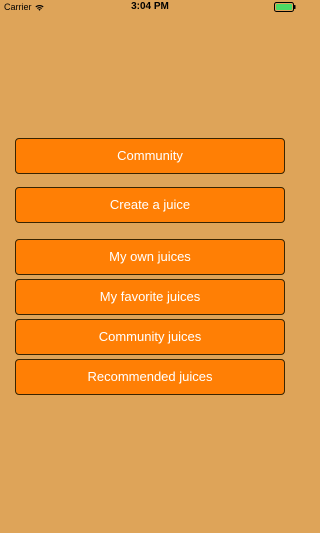 This screenshot has height=533, width=320. What do you see at coordinates (150, 297) in the screenshot?
I see `my-favorite-juices-button: My favorite juices` at bounding box center [150, 297].